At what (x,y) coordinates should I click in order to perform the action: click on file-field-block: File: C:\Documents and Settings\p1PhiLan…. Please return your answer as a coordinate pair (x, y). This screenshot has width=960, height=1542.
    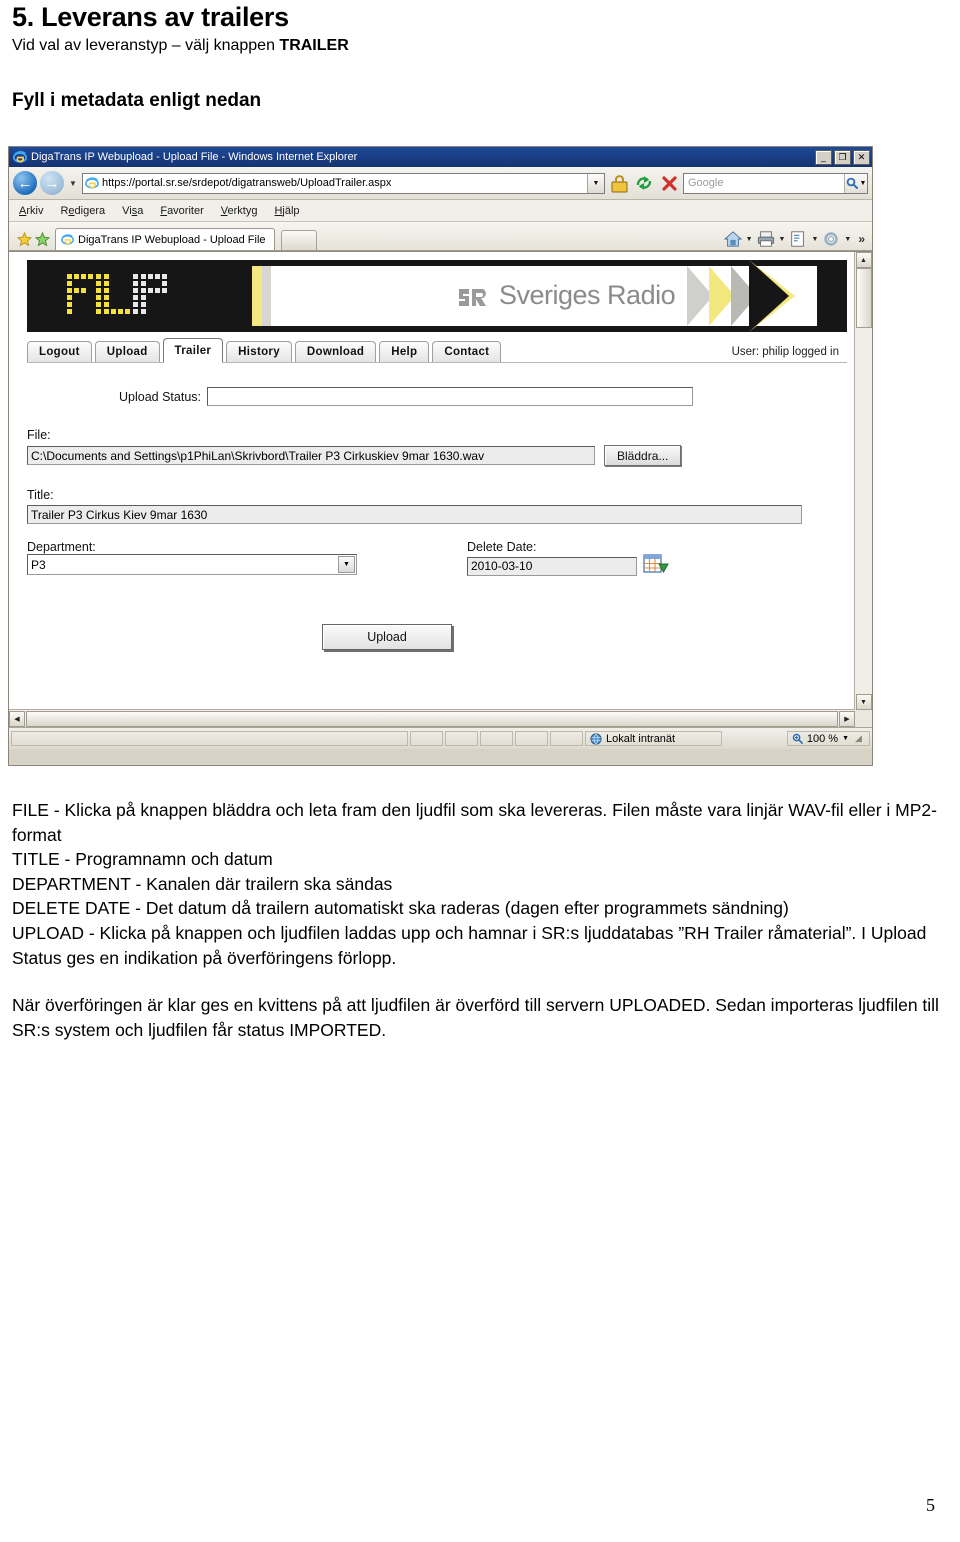
    Looking at the image, I should click on (432, 447).